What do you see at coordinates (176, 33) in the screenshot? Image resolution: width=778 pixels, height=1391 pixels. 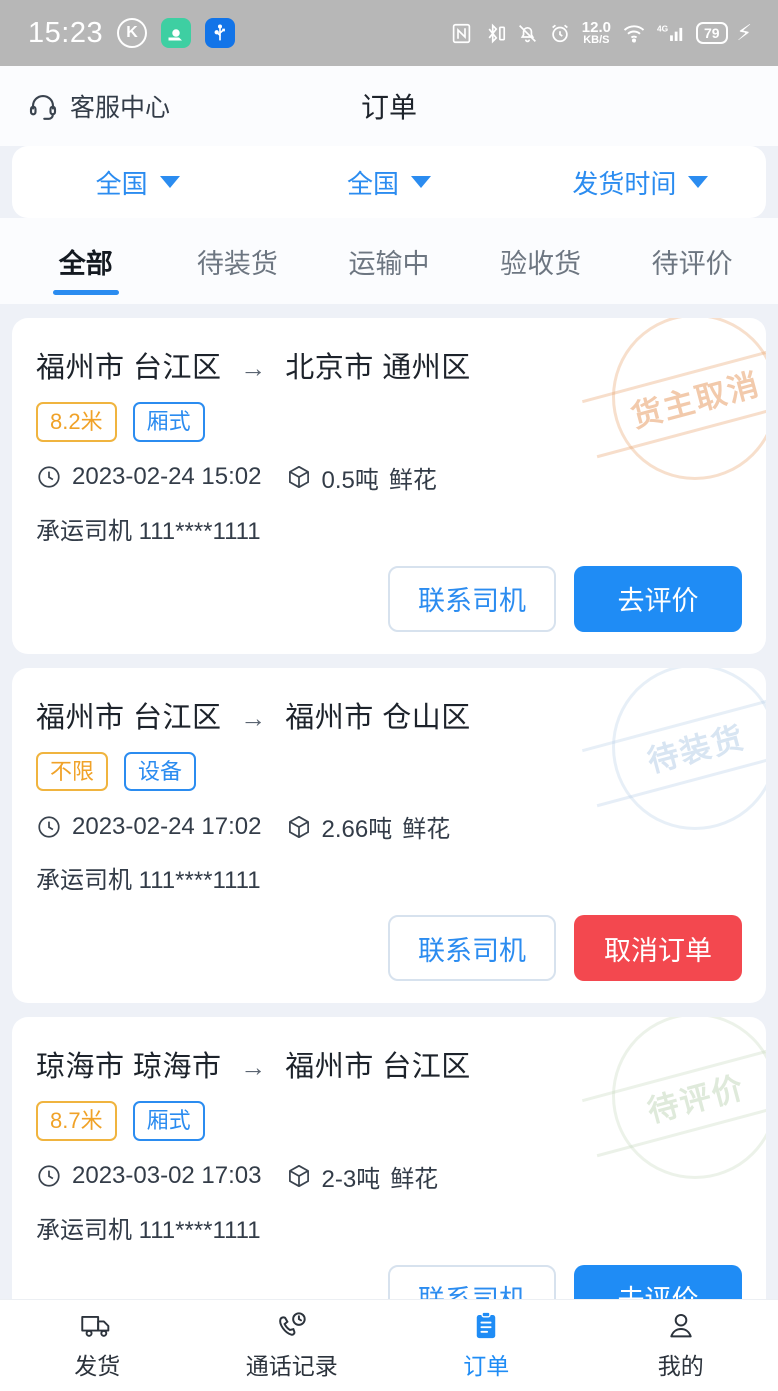 I see `camera-app-icon` at bounding box center [176, 33].